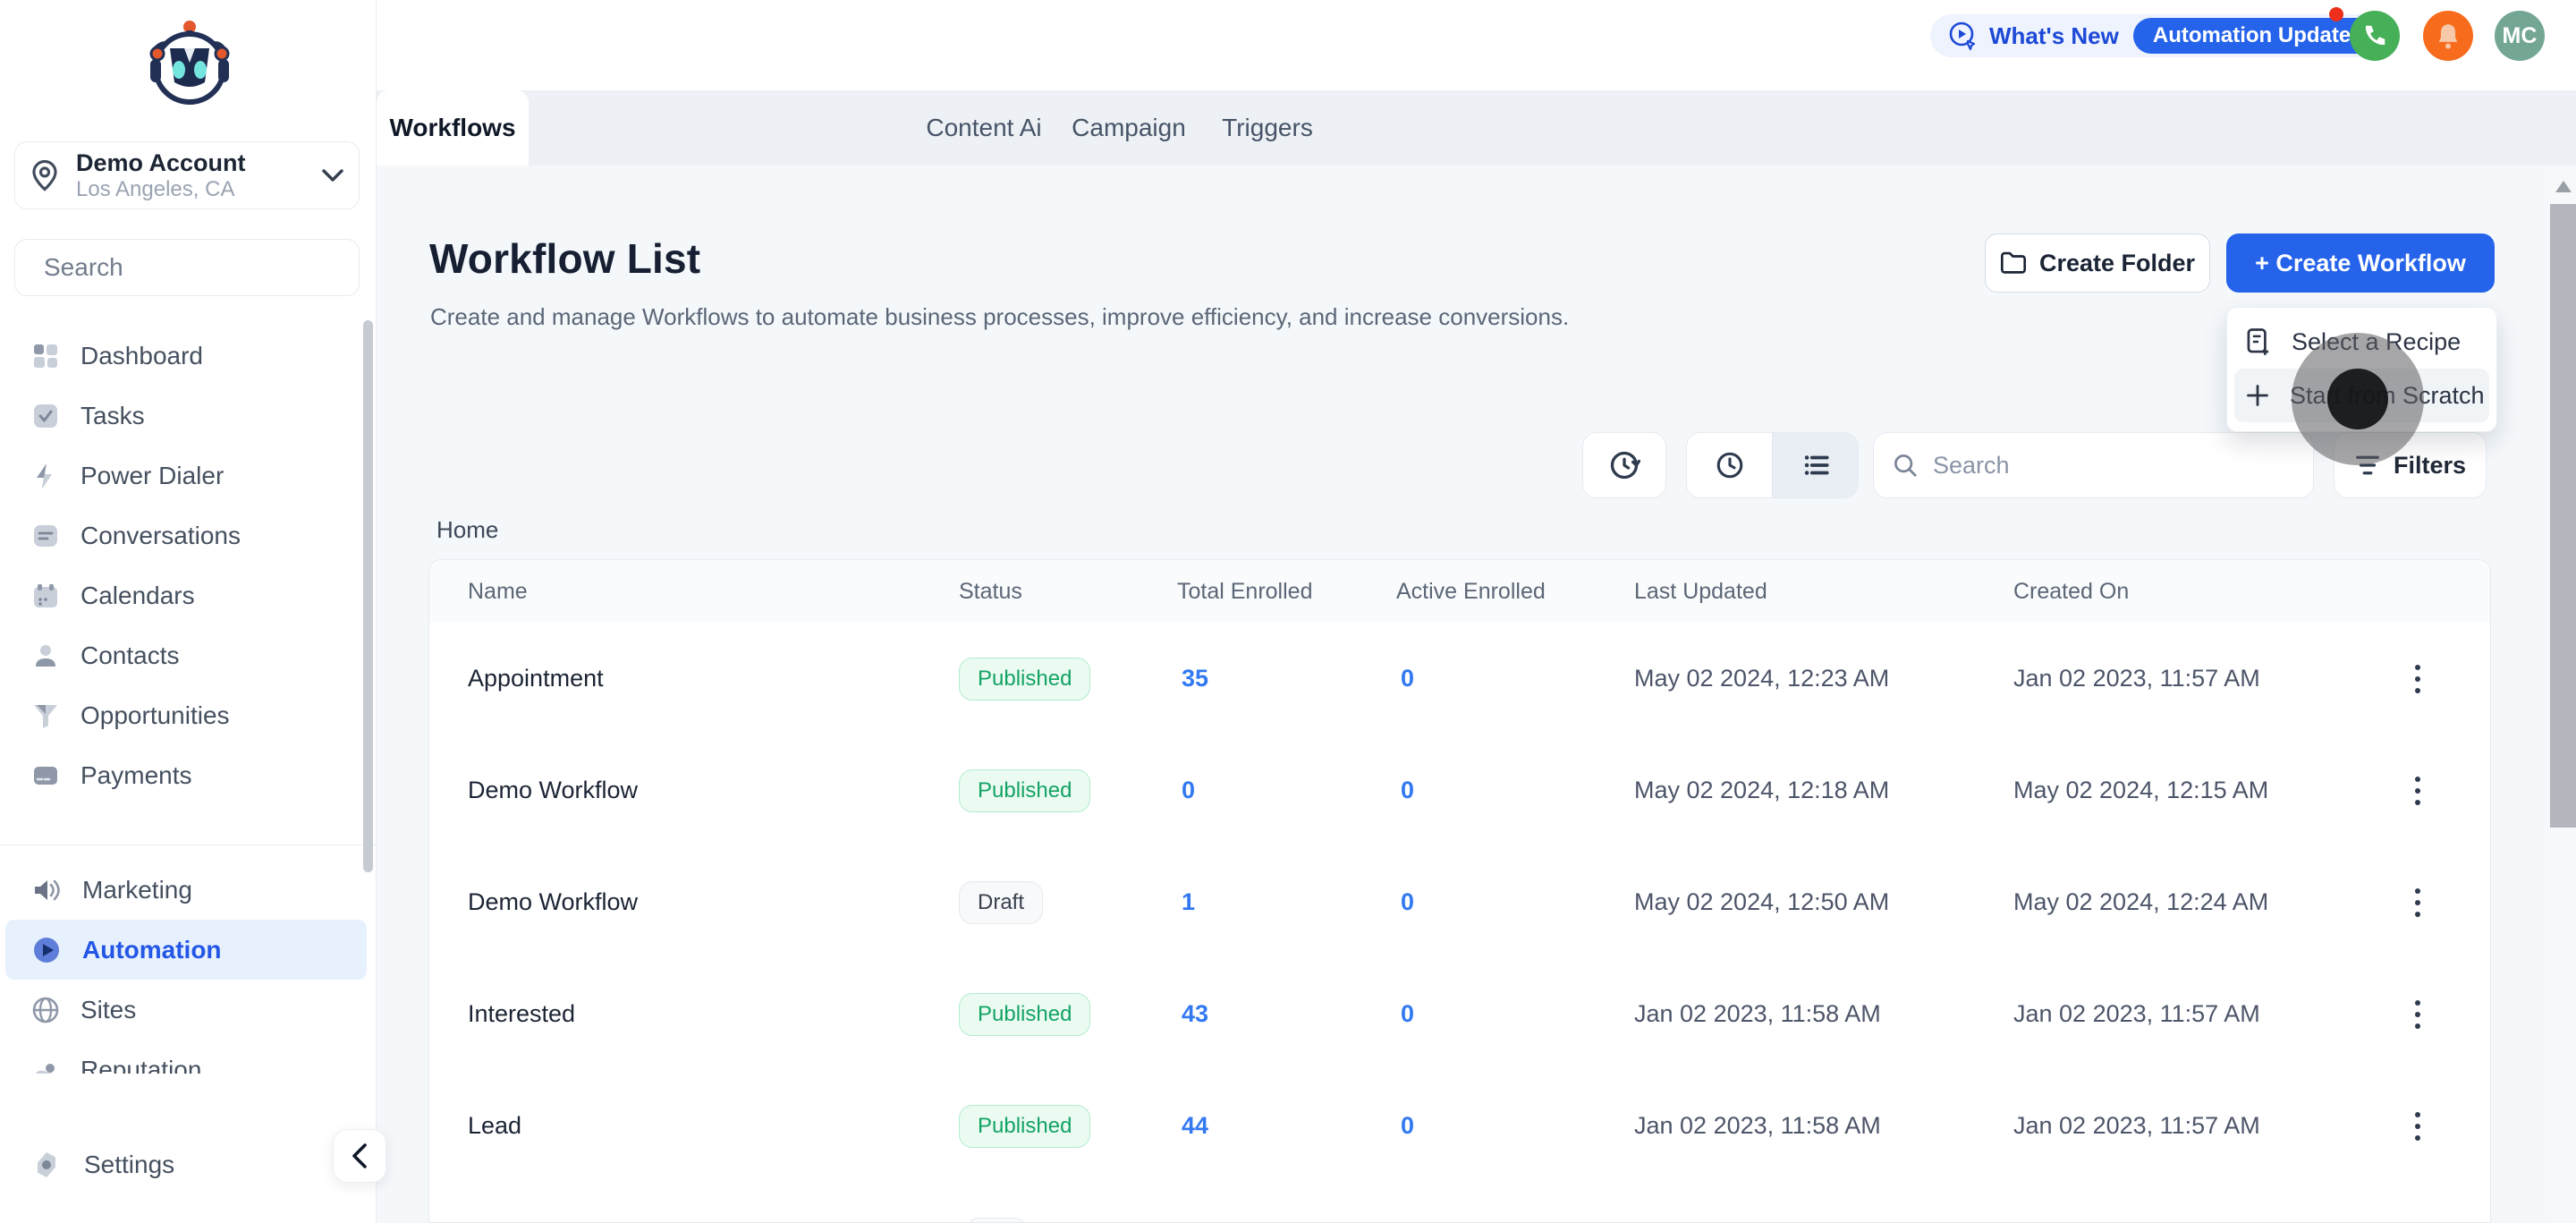 The image size is (2576, 1223). What do you see at coordinates (188, 655) in the screenshot?
I see `sidebar-item-contacts: Contacts` at bounding box center [188, 655].